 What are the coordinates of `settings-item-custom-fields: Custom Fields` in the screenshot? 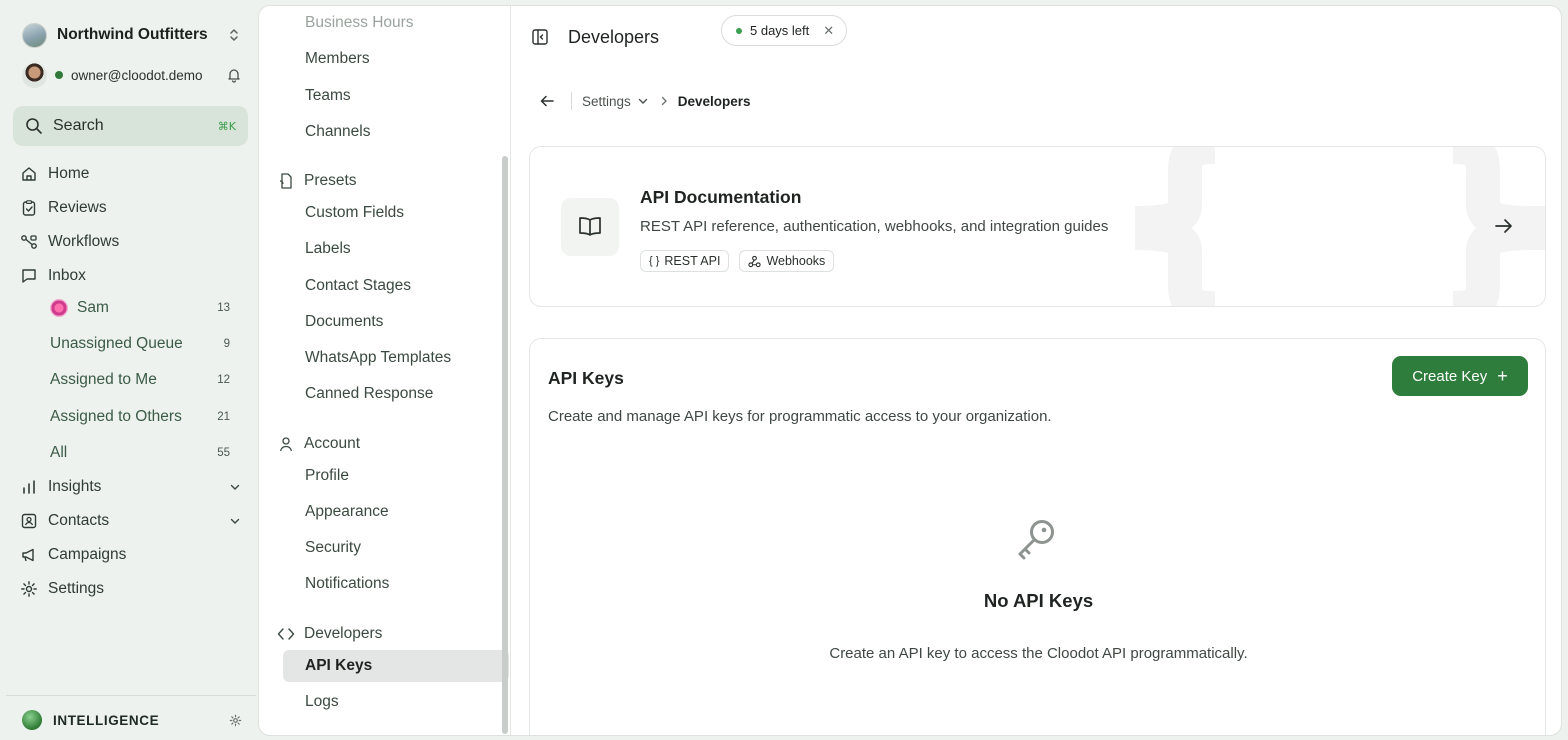 It's located at (354, 213).